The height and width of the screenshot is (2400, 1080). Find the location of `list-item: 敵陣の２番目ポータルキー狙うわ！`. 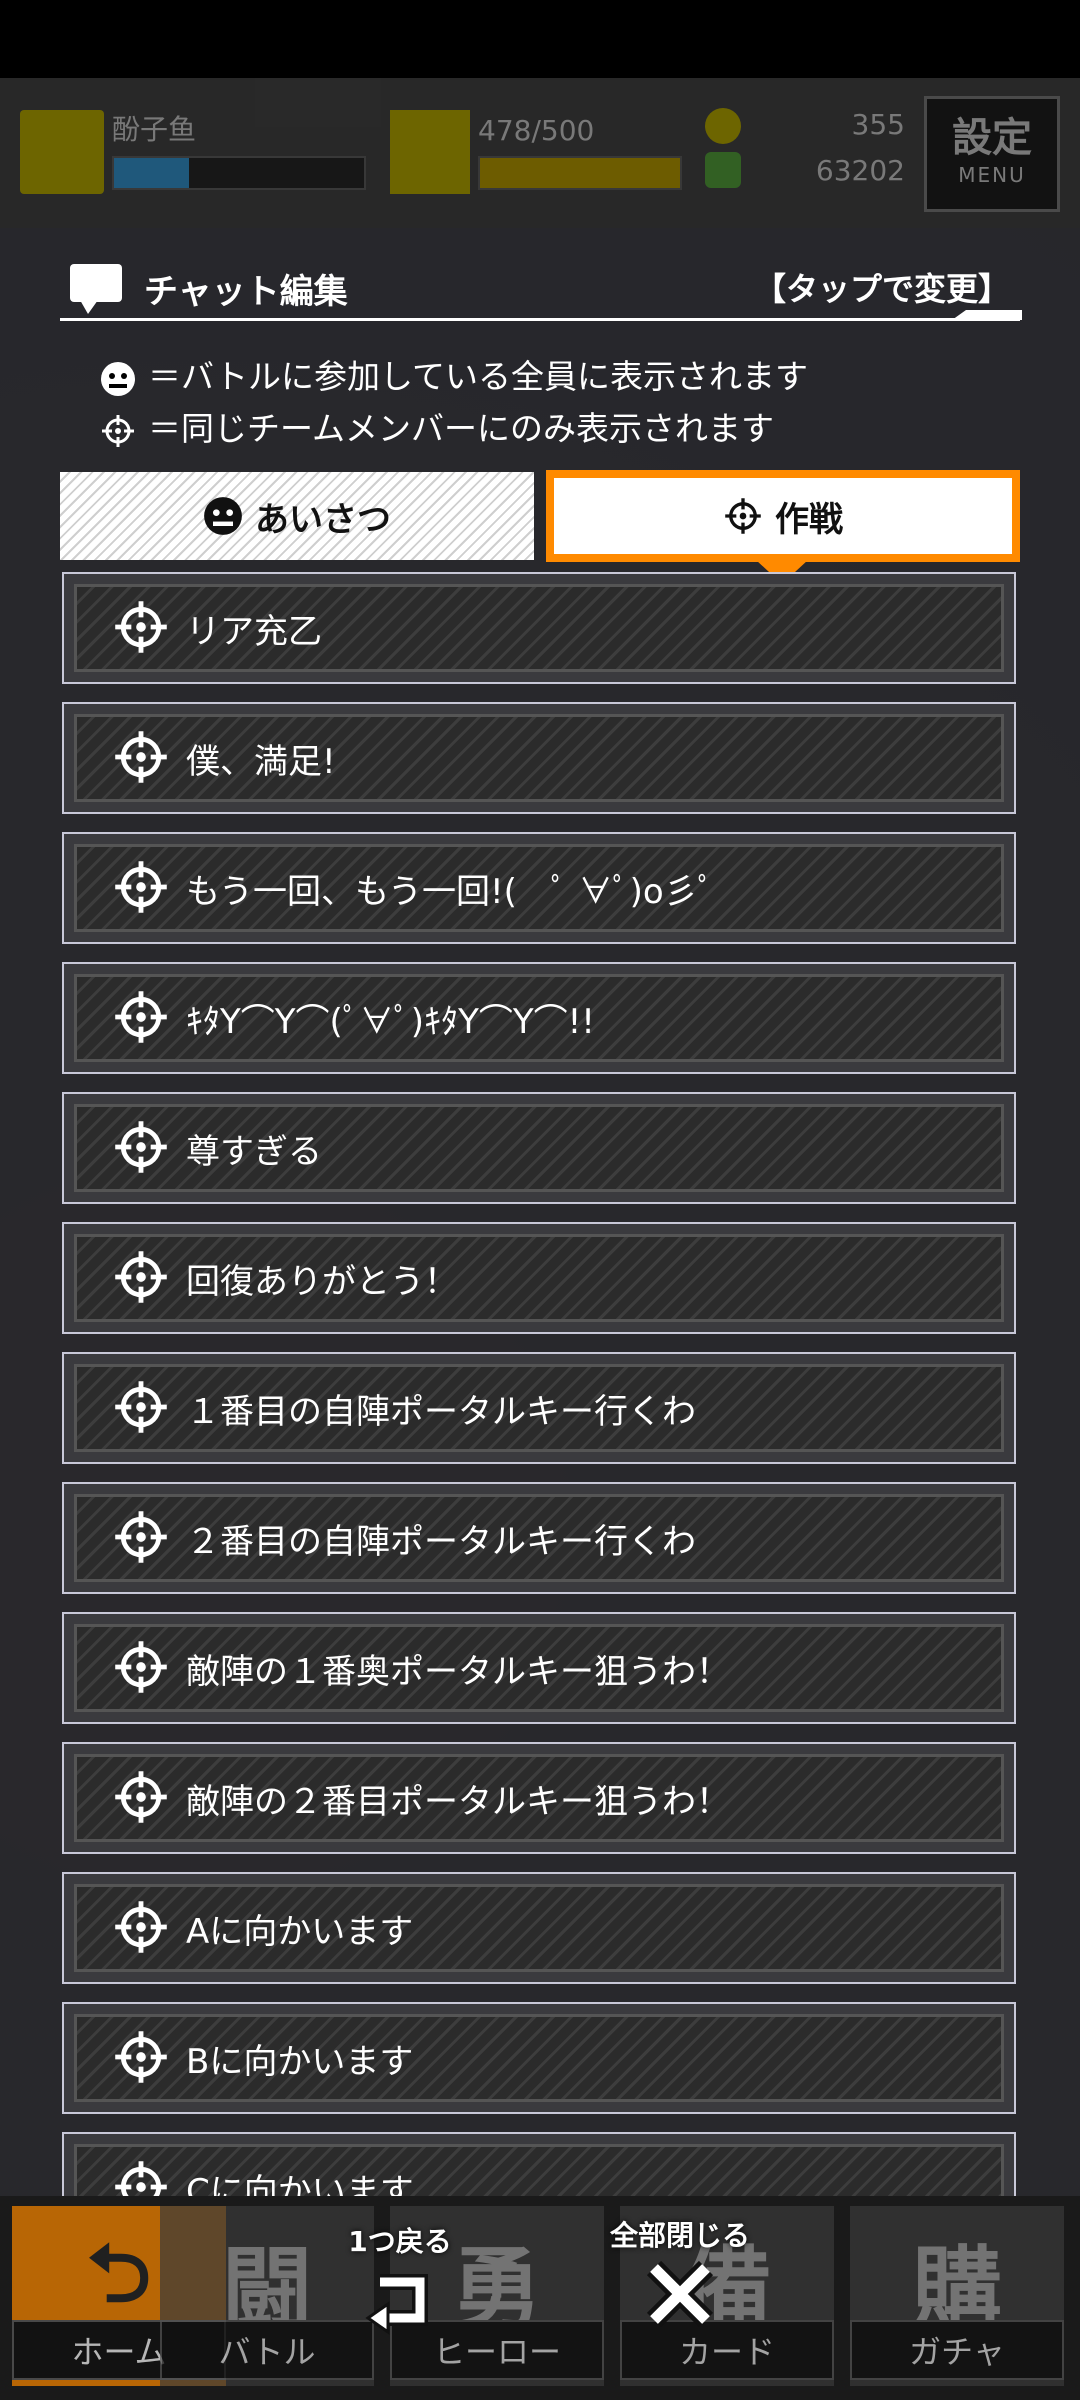

list-item: 敵陣の２番目ポータルキー狙うわ！ is located at coordinates (539, 1798).